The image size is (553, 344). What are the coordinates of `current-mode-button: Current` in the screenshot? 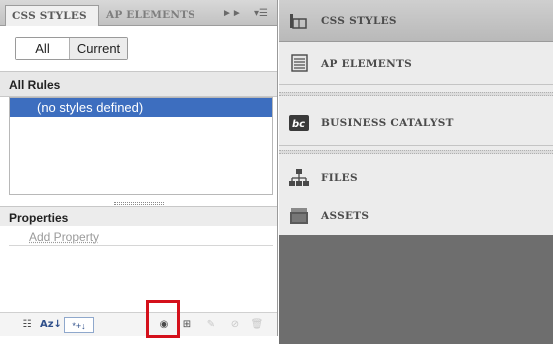 It's located at (98, 48).